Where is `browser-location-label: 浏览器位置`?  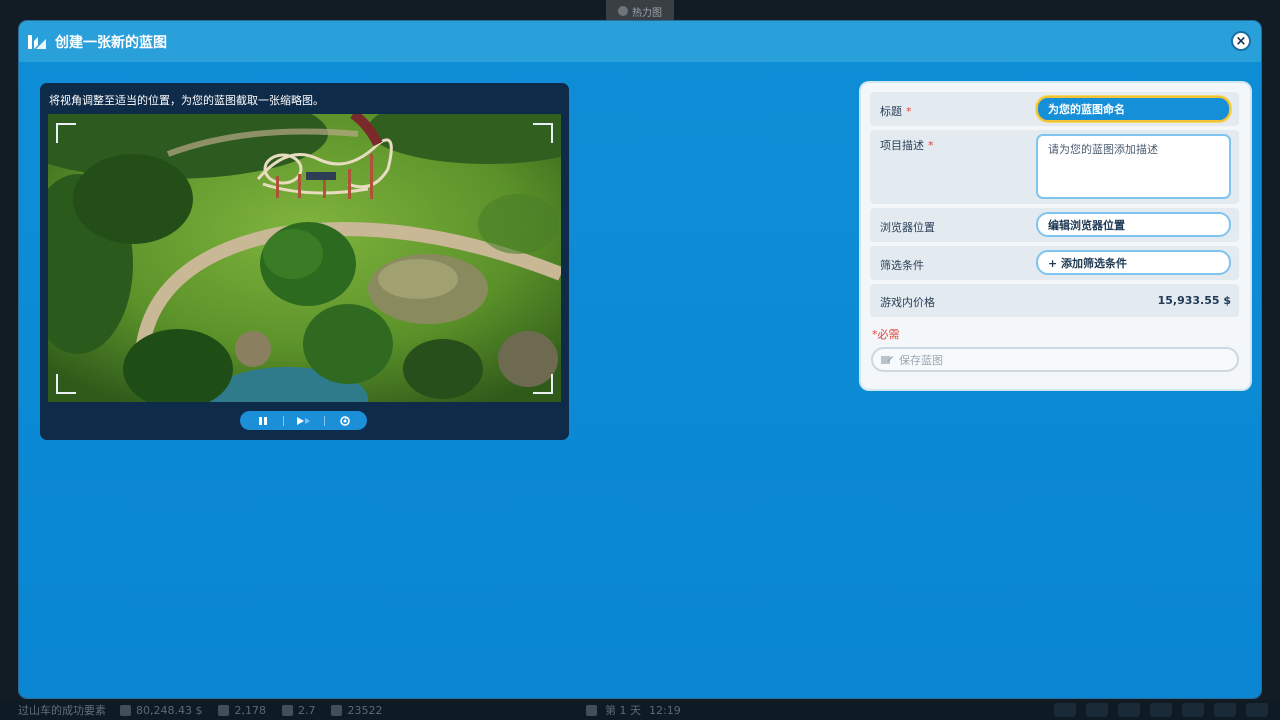 browser-location-label: 浏览器位置 is located at coordinates (907, 227).